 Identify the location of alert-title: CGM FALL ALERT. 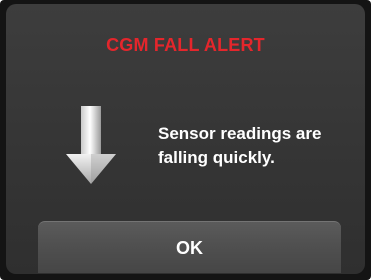
(185, 45).